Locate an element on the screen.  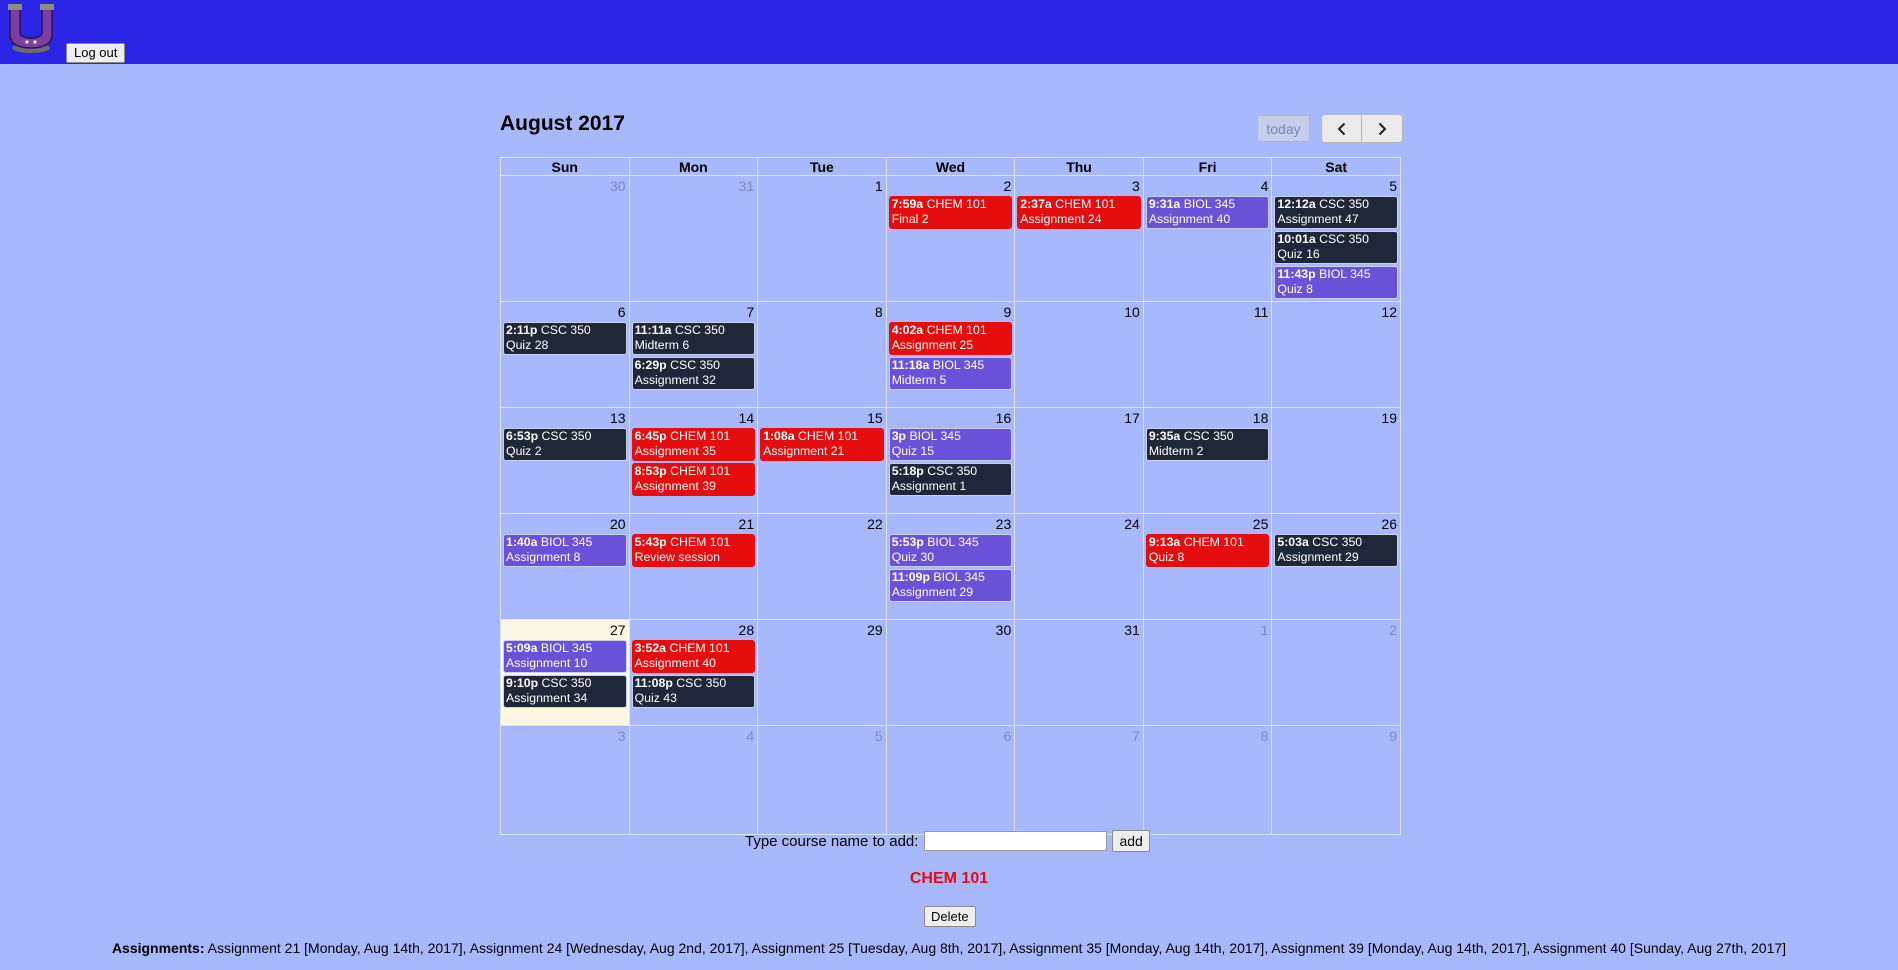
calendar-event: 11:18a BIOL 345 Midterm 5 is located at coordinates (950, 373).